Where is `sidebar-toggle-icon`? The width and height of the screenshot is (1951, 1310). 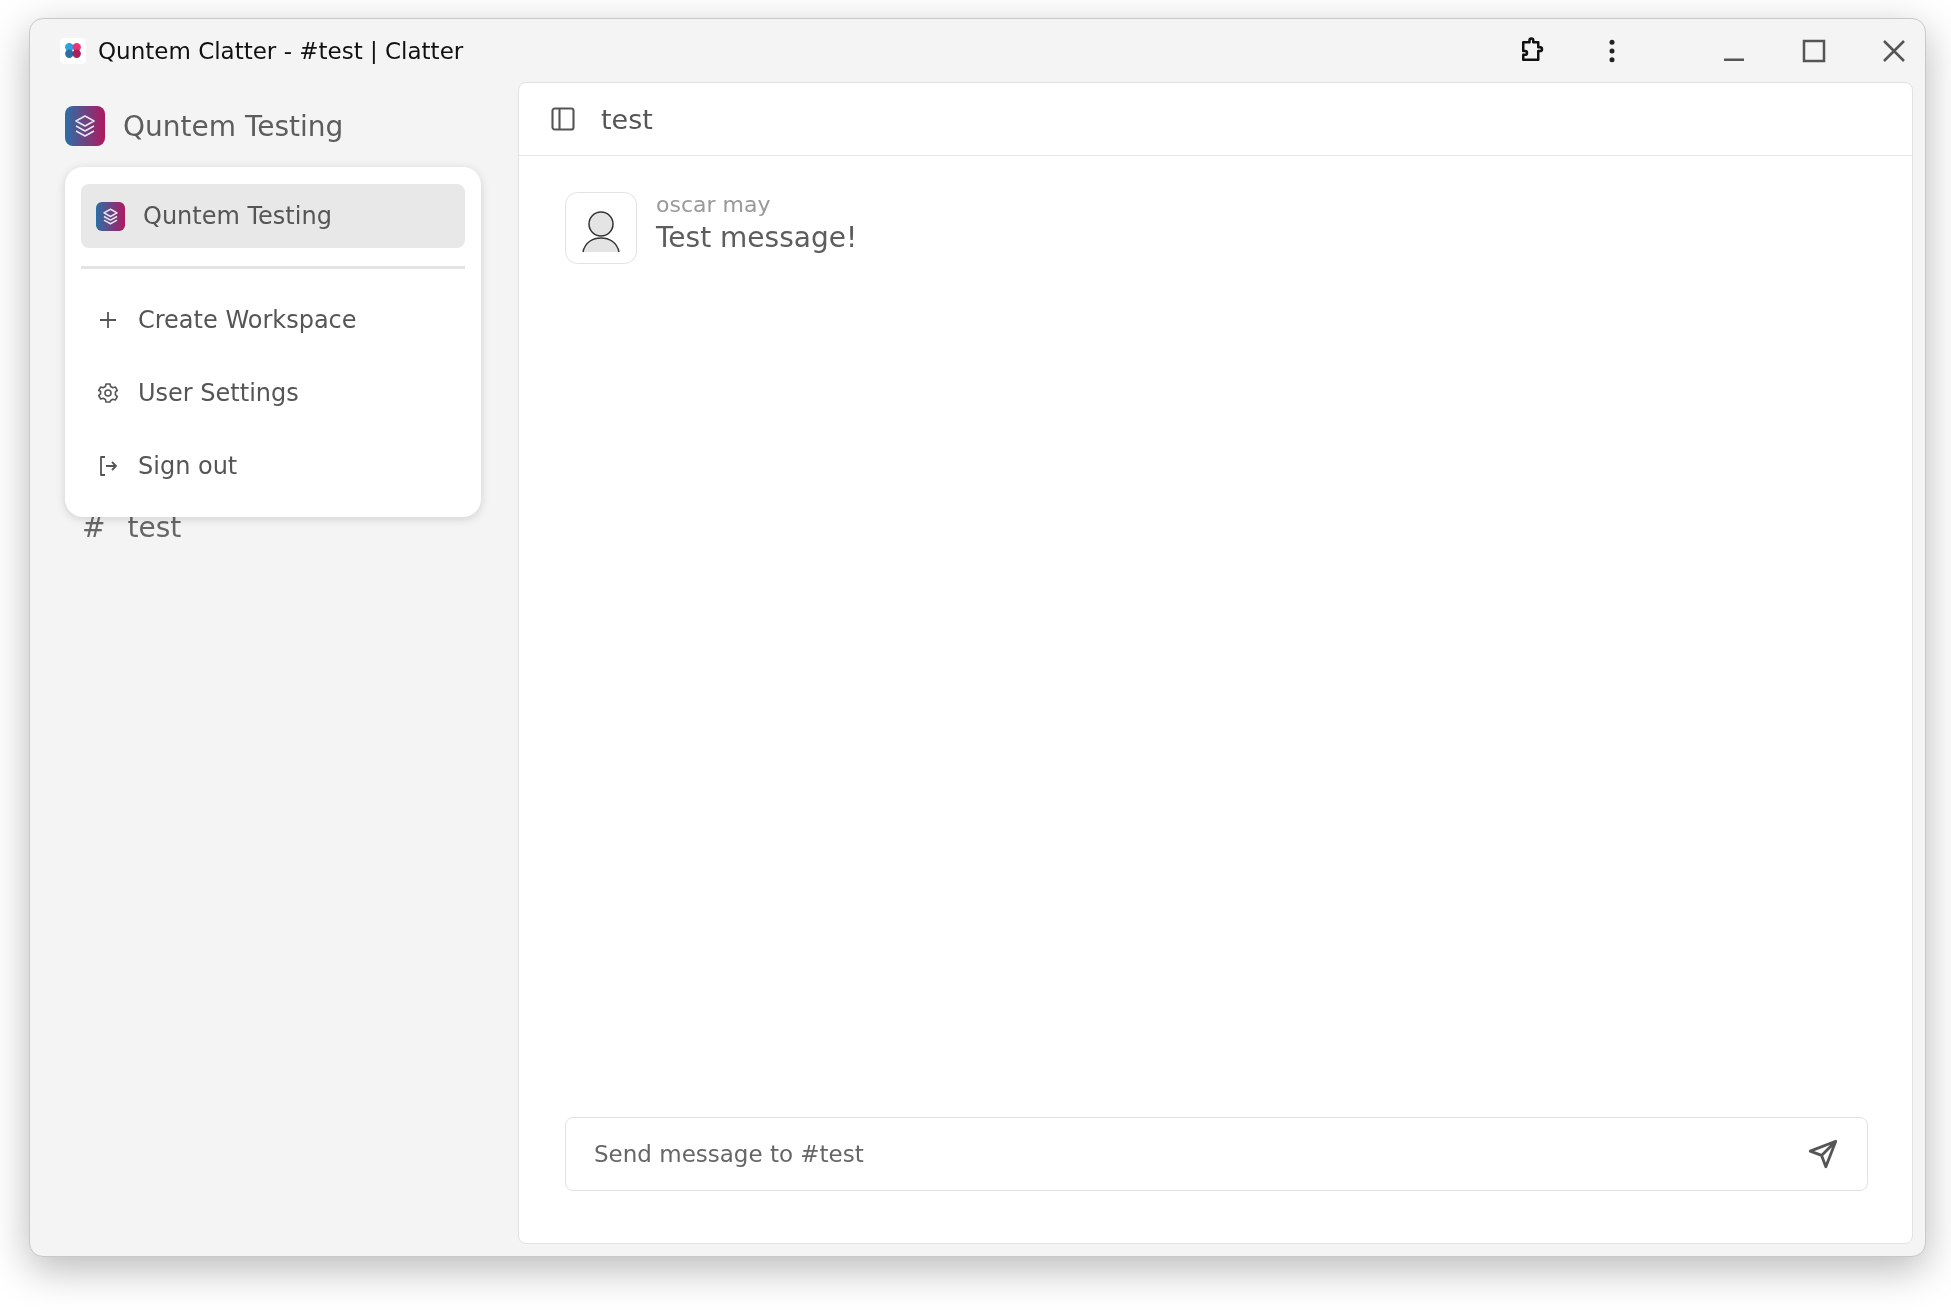
sidebar-toggle-icon is located at coordinates (563, 119).